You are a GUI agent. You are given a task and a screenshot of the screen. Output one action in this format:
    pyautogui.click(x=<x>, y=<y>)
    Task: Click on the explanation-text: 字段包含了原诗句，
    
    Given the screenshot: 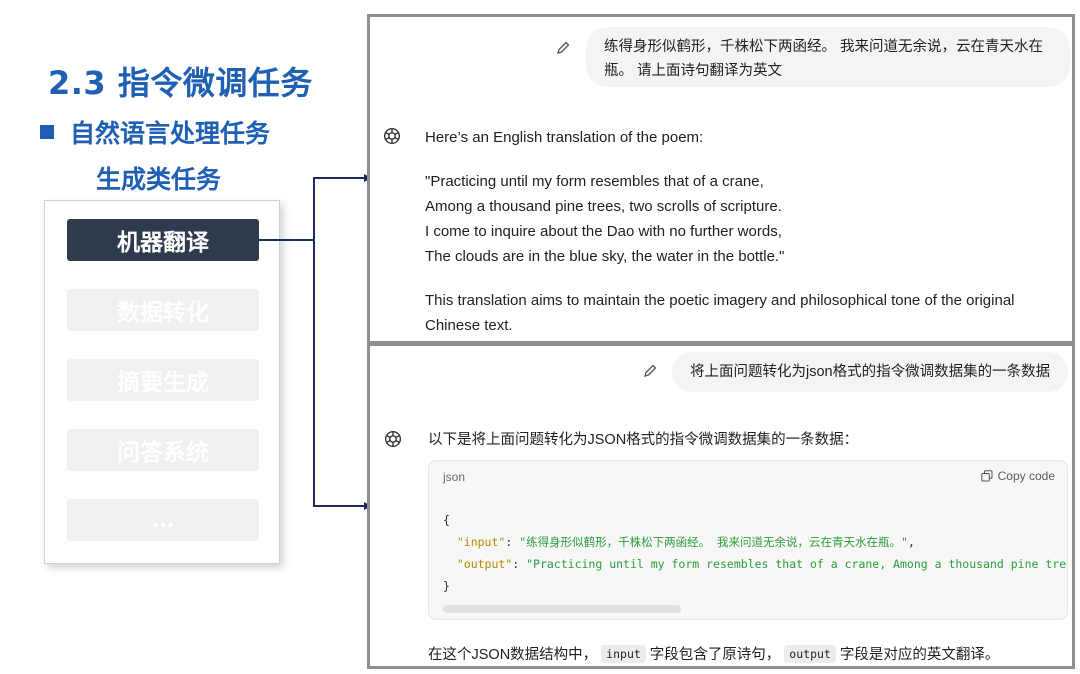 What is the action you would take?
    pyautogui.click(x=715, y=655)
    